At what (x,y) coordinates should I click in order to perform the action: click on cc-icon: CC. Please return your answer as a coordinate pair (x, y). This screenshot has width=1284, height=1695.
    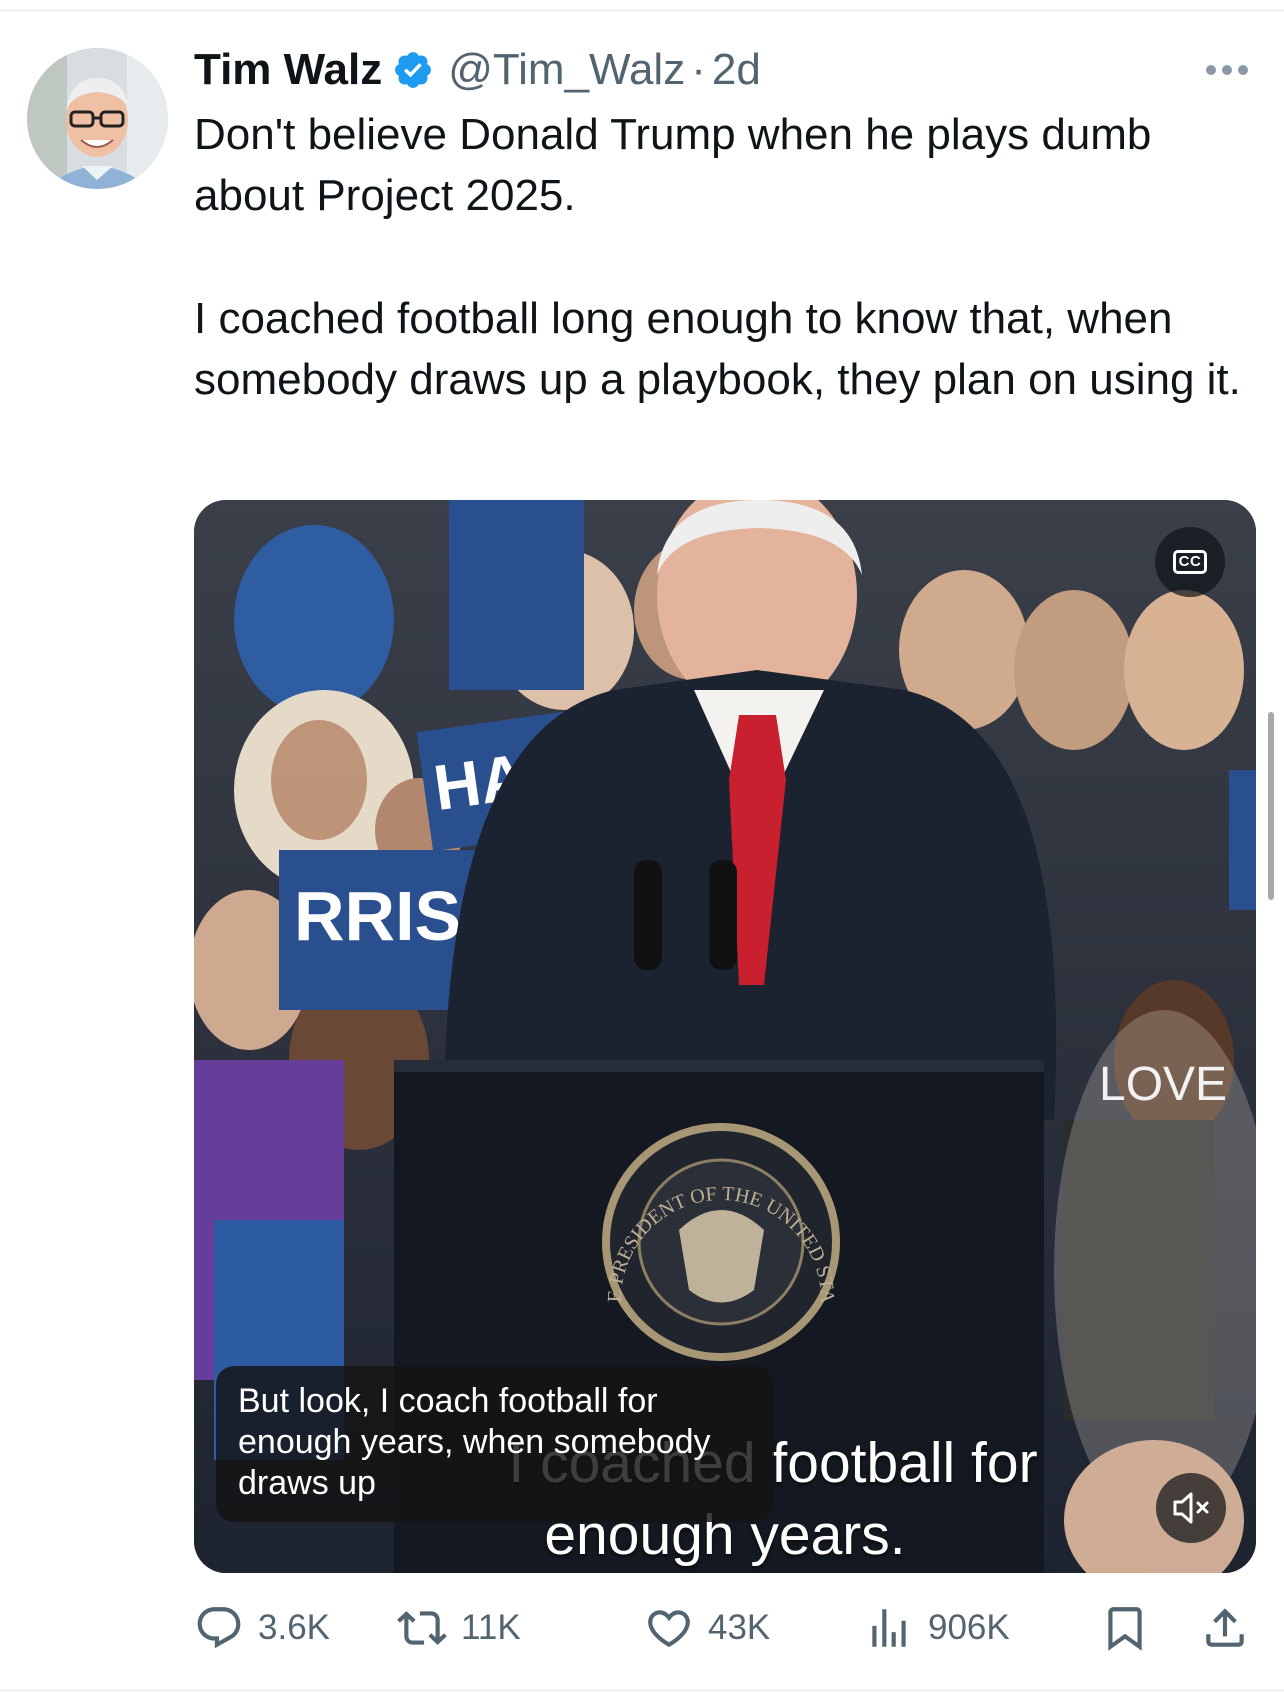
    Looking at the image, I should click on (1190, 562).